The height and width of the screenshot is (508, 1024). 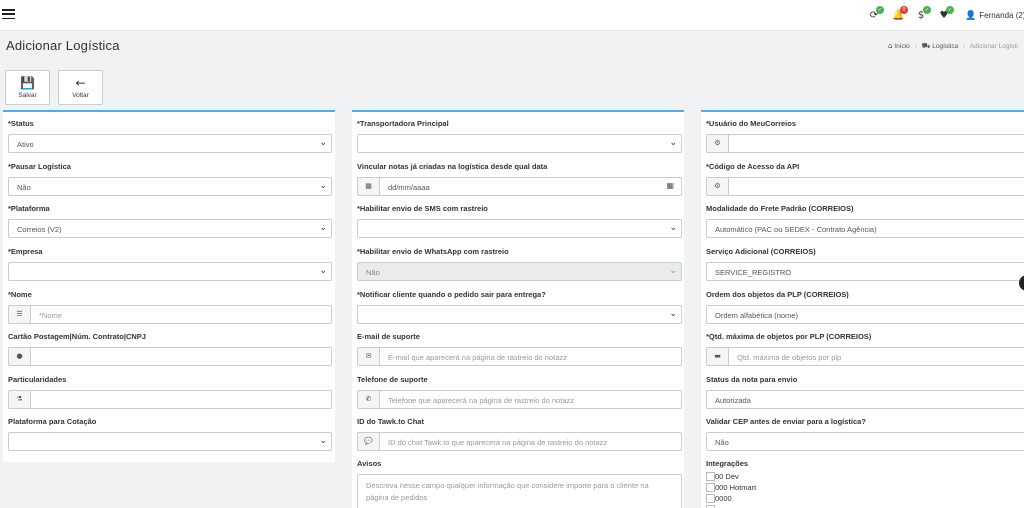 I want to click on user-name: Fernanda (2), so click(x=1001, y=15).